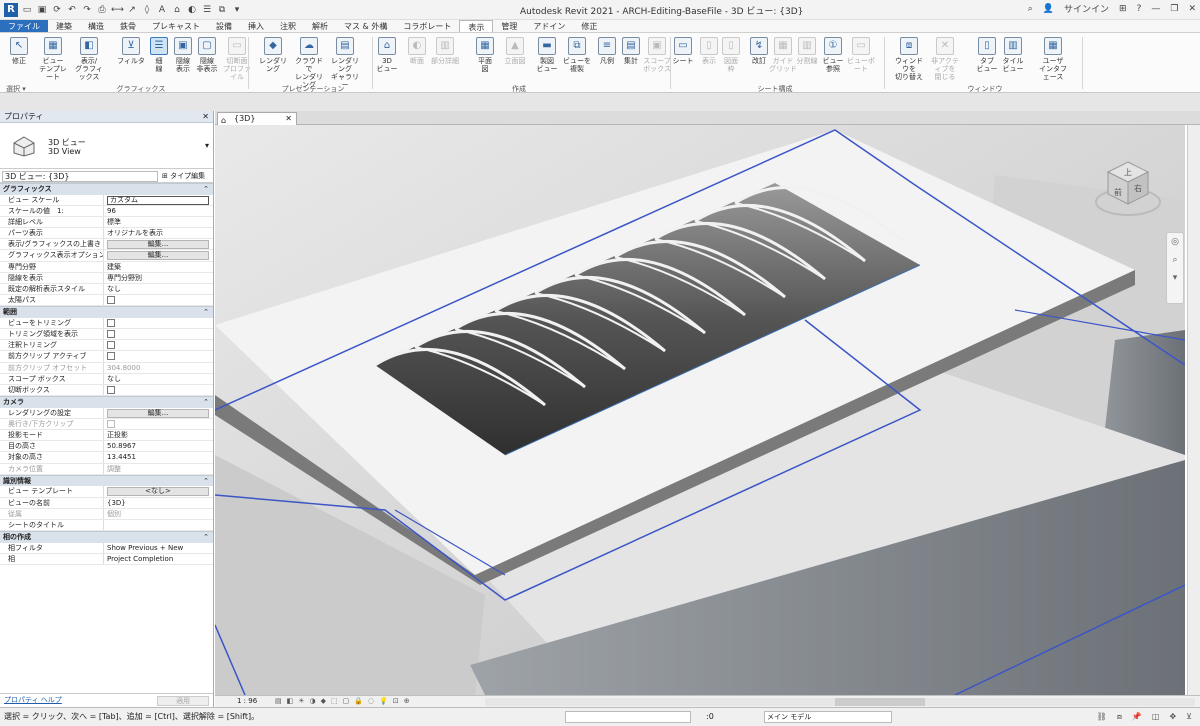 This screenshot has height=726, width=1200. What do you see at coordinates (313, 701) in the screenshot?
I see `shadows-icon: ◑` at bounding box center [313, 701].